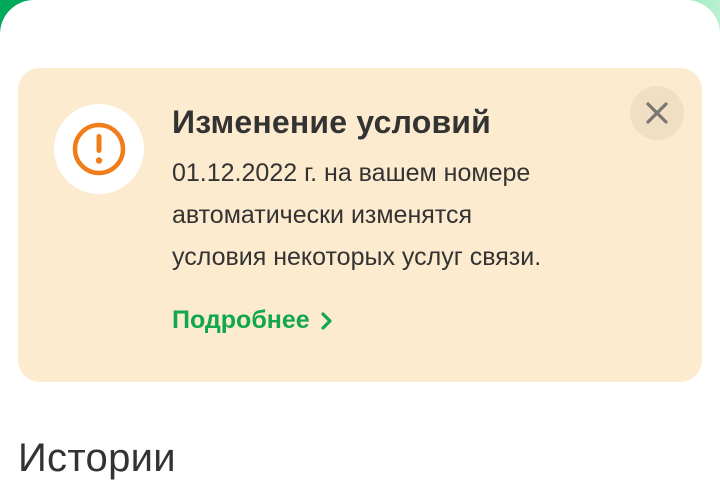 The image size is (720, 483). I want to click on banner-text-line: автоматически изменятся, so click(322, 215).